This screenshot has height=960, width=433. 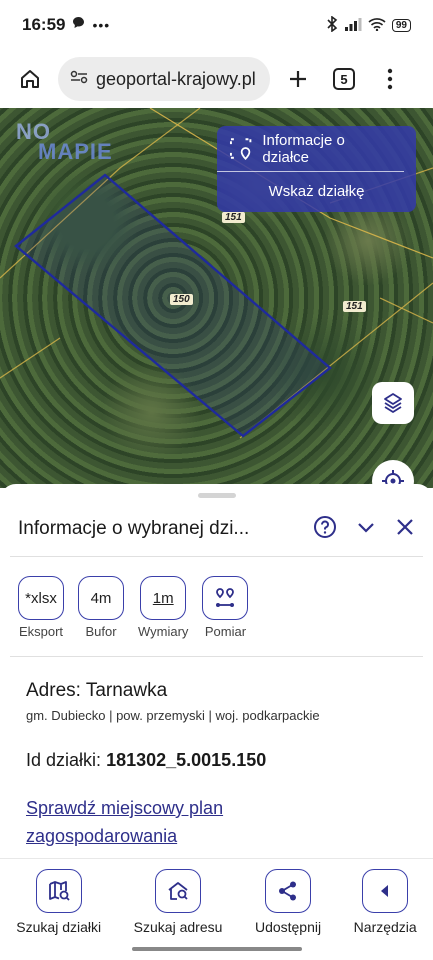 I want to click on layers-icon, so click(x=393, y=403).